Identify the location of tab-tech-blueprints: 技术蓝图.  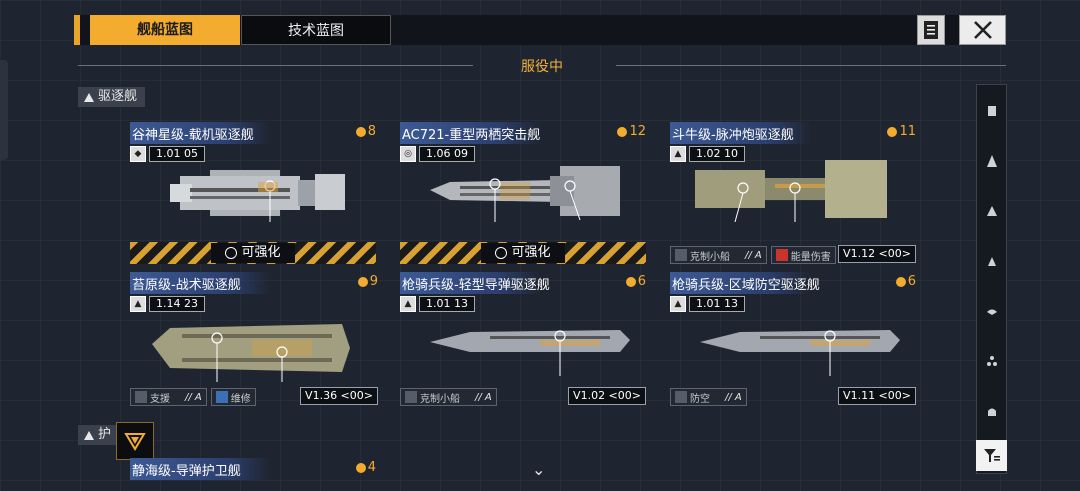
(316, 30).